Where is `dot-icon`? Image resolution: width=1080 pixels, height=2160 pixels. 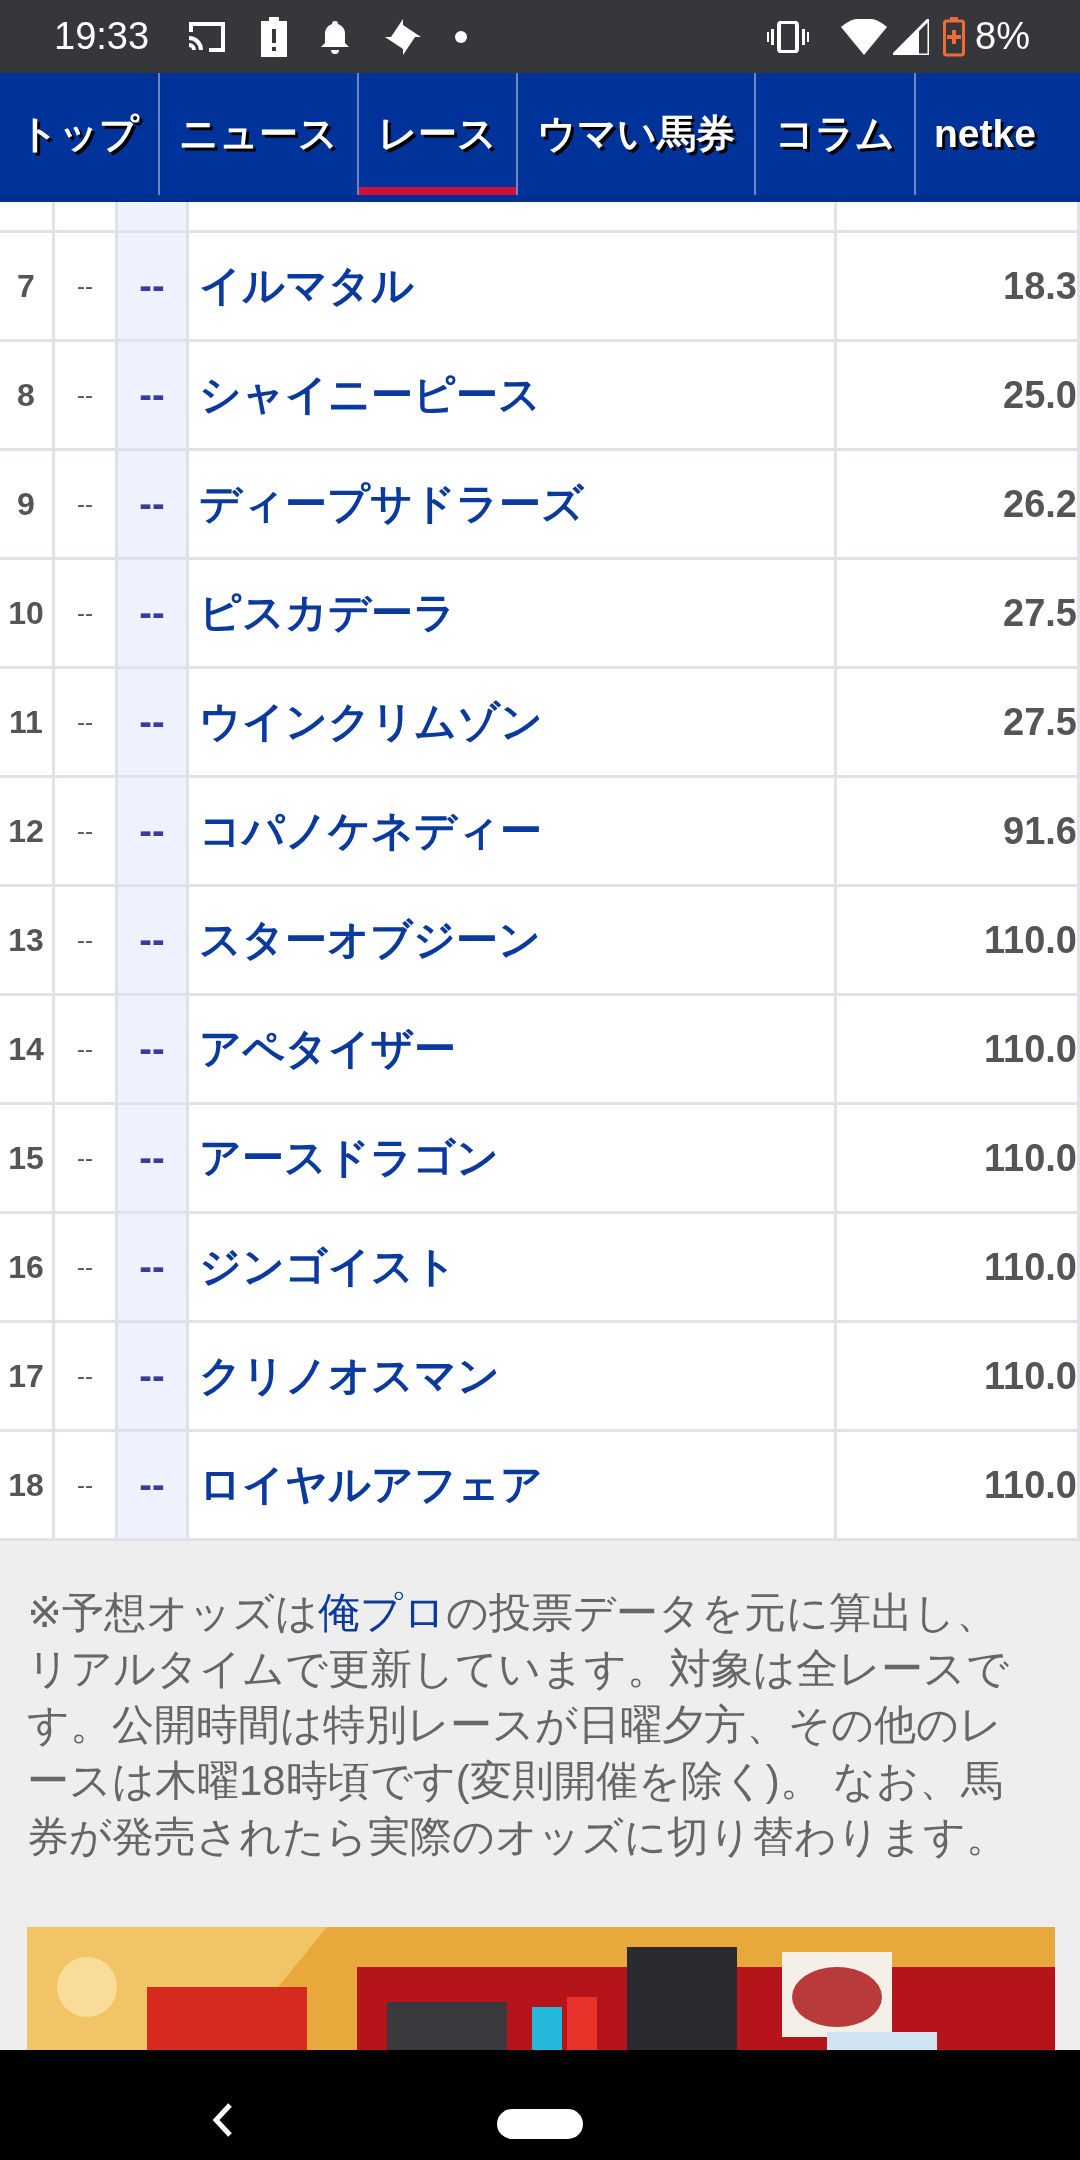 dot-icon is located at coordinates (461, 36).